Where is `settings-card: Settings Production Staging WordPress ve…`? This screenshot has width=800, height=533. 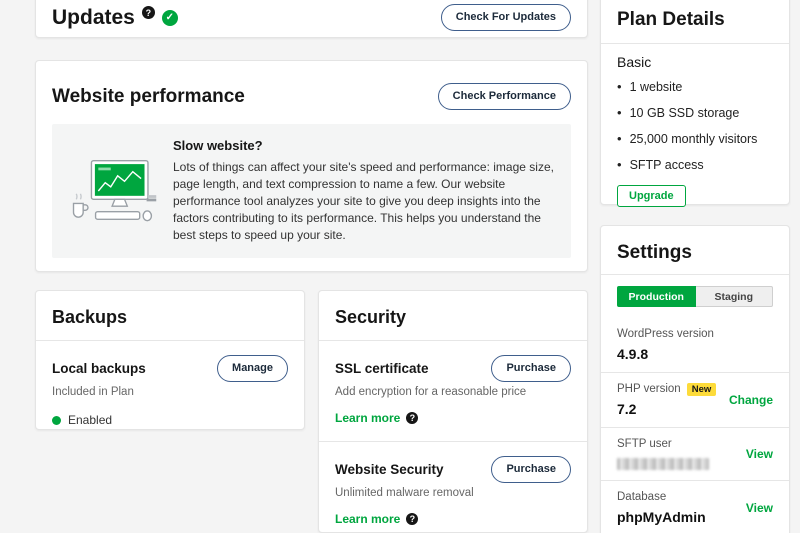 settings-card: Settings Production Staging WordPress ve… is located at coordinates (695, 379).